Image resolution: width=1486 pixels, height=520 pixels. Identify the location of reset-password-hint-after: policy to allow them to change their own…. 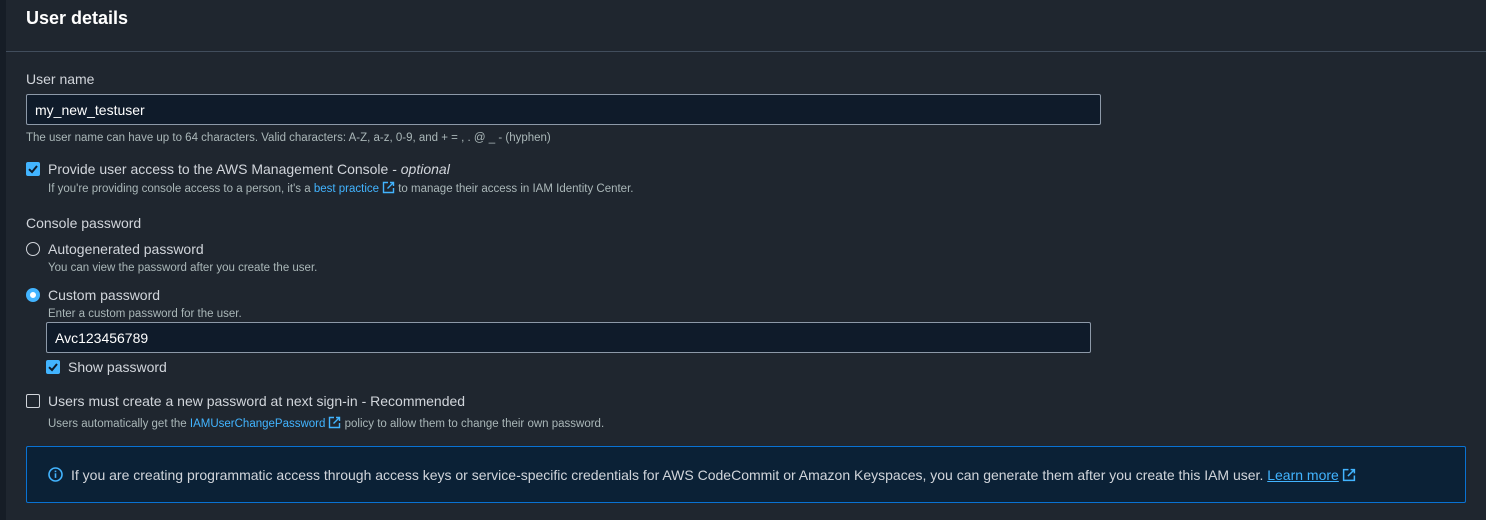
(473, 424).